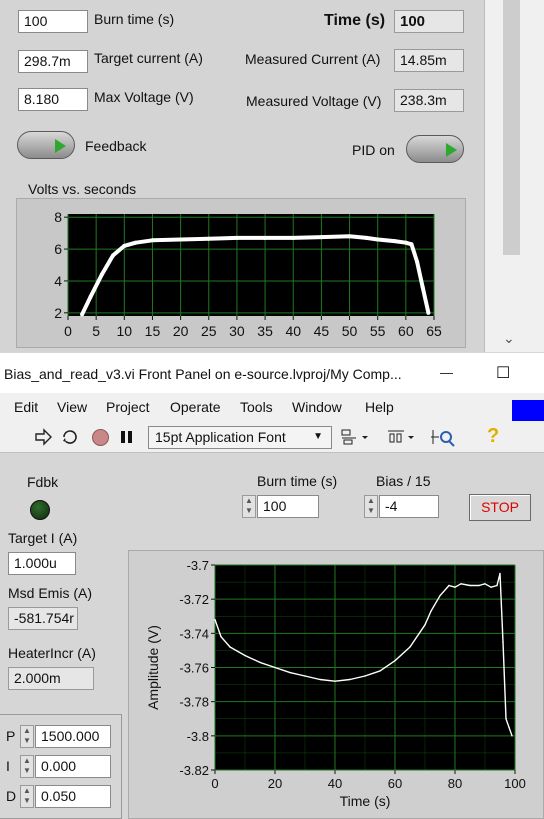  I want to click on d-spinner: ▲ ▼, so click(27, 796).